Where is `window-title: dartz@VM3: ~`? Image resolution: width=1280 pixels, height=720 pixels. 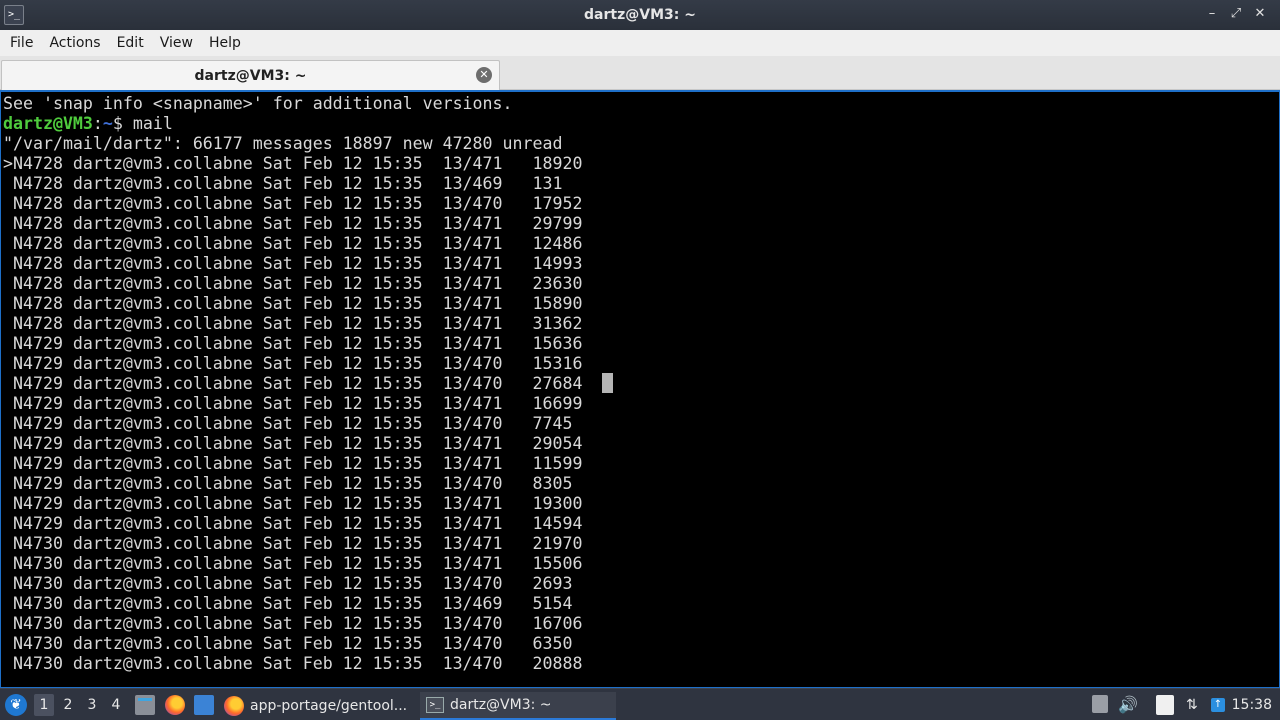 window-title: dartz@VM3: ~ is located at coordinates (640, 15).